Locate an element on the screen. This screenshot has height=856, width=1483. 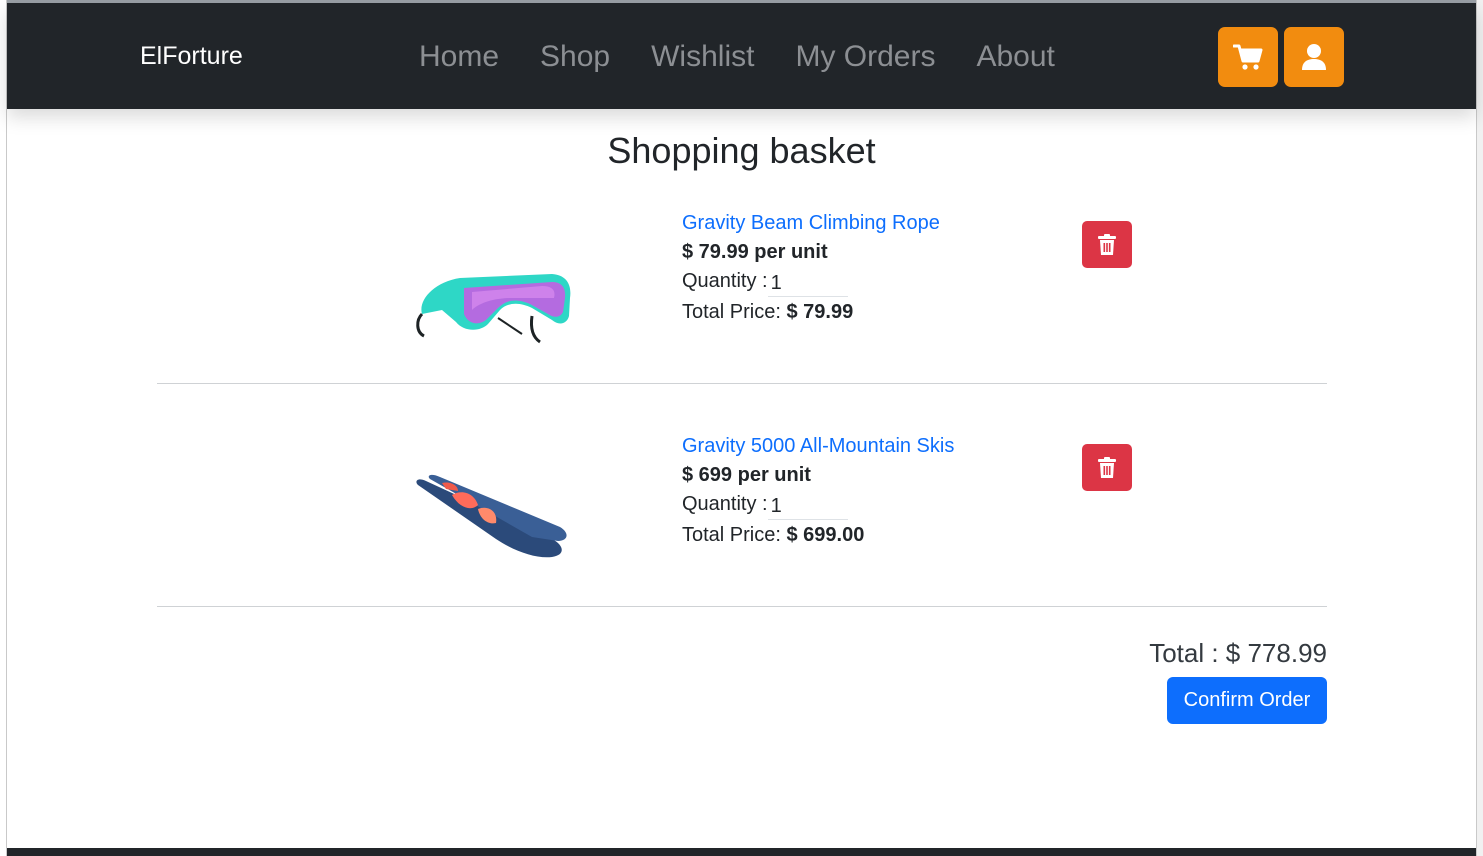
nav-link-about: About is located at coordinates (1015, 57).